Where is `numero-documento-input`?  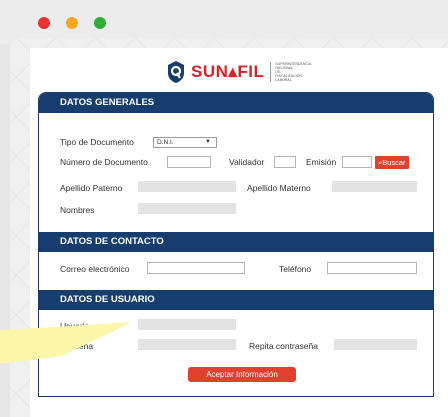 numero-documento-input is located at coordinates (189, 162).